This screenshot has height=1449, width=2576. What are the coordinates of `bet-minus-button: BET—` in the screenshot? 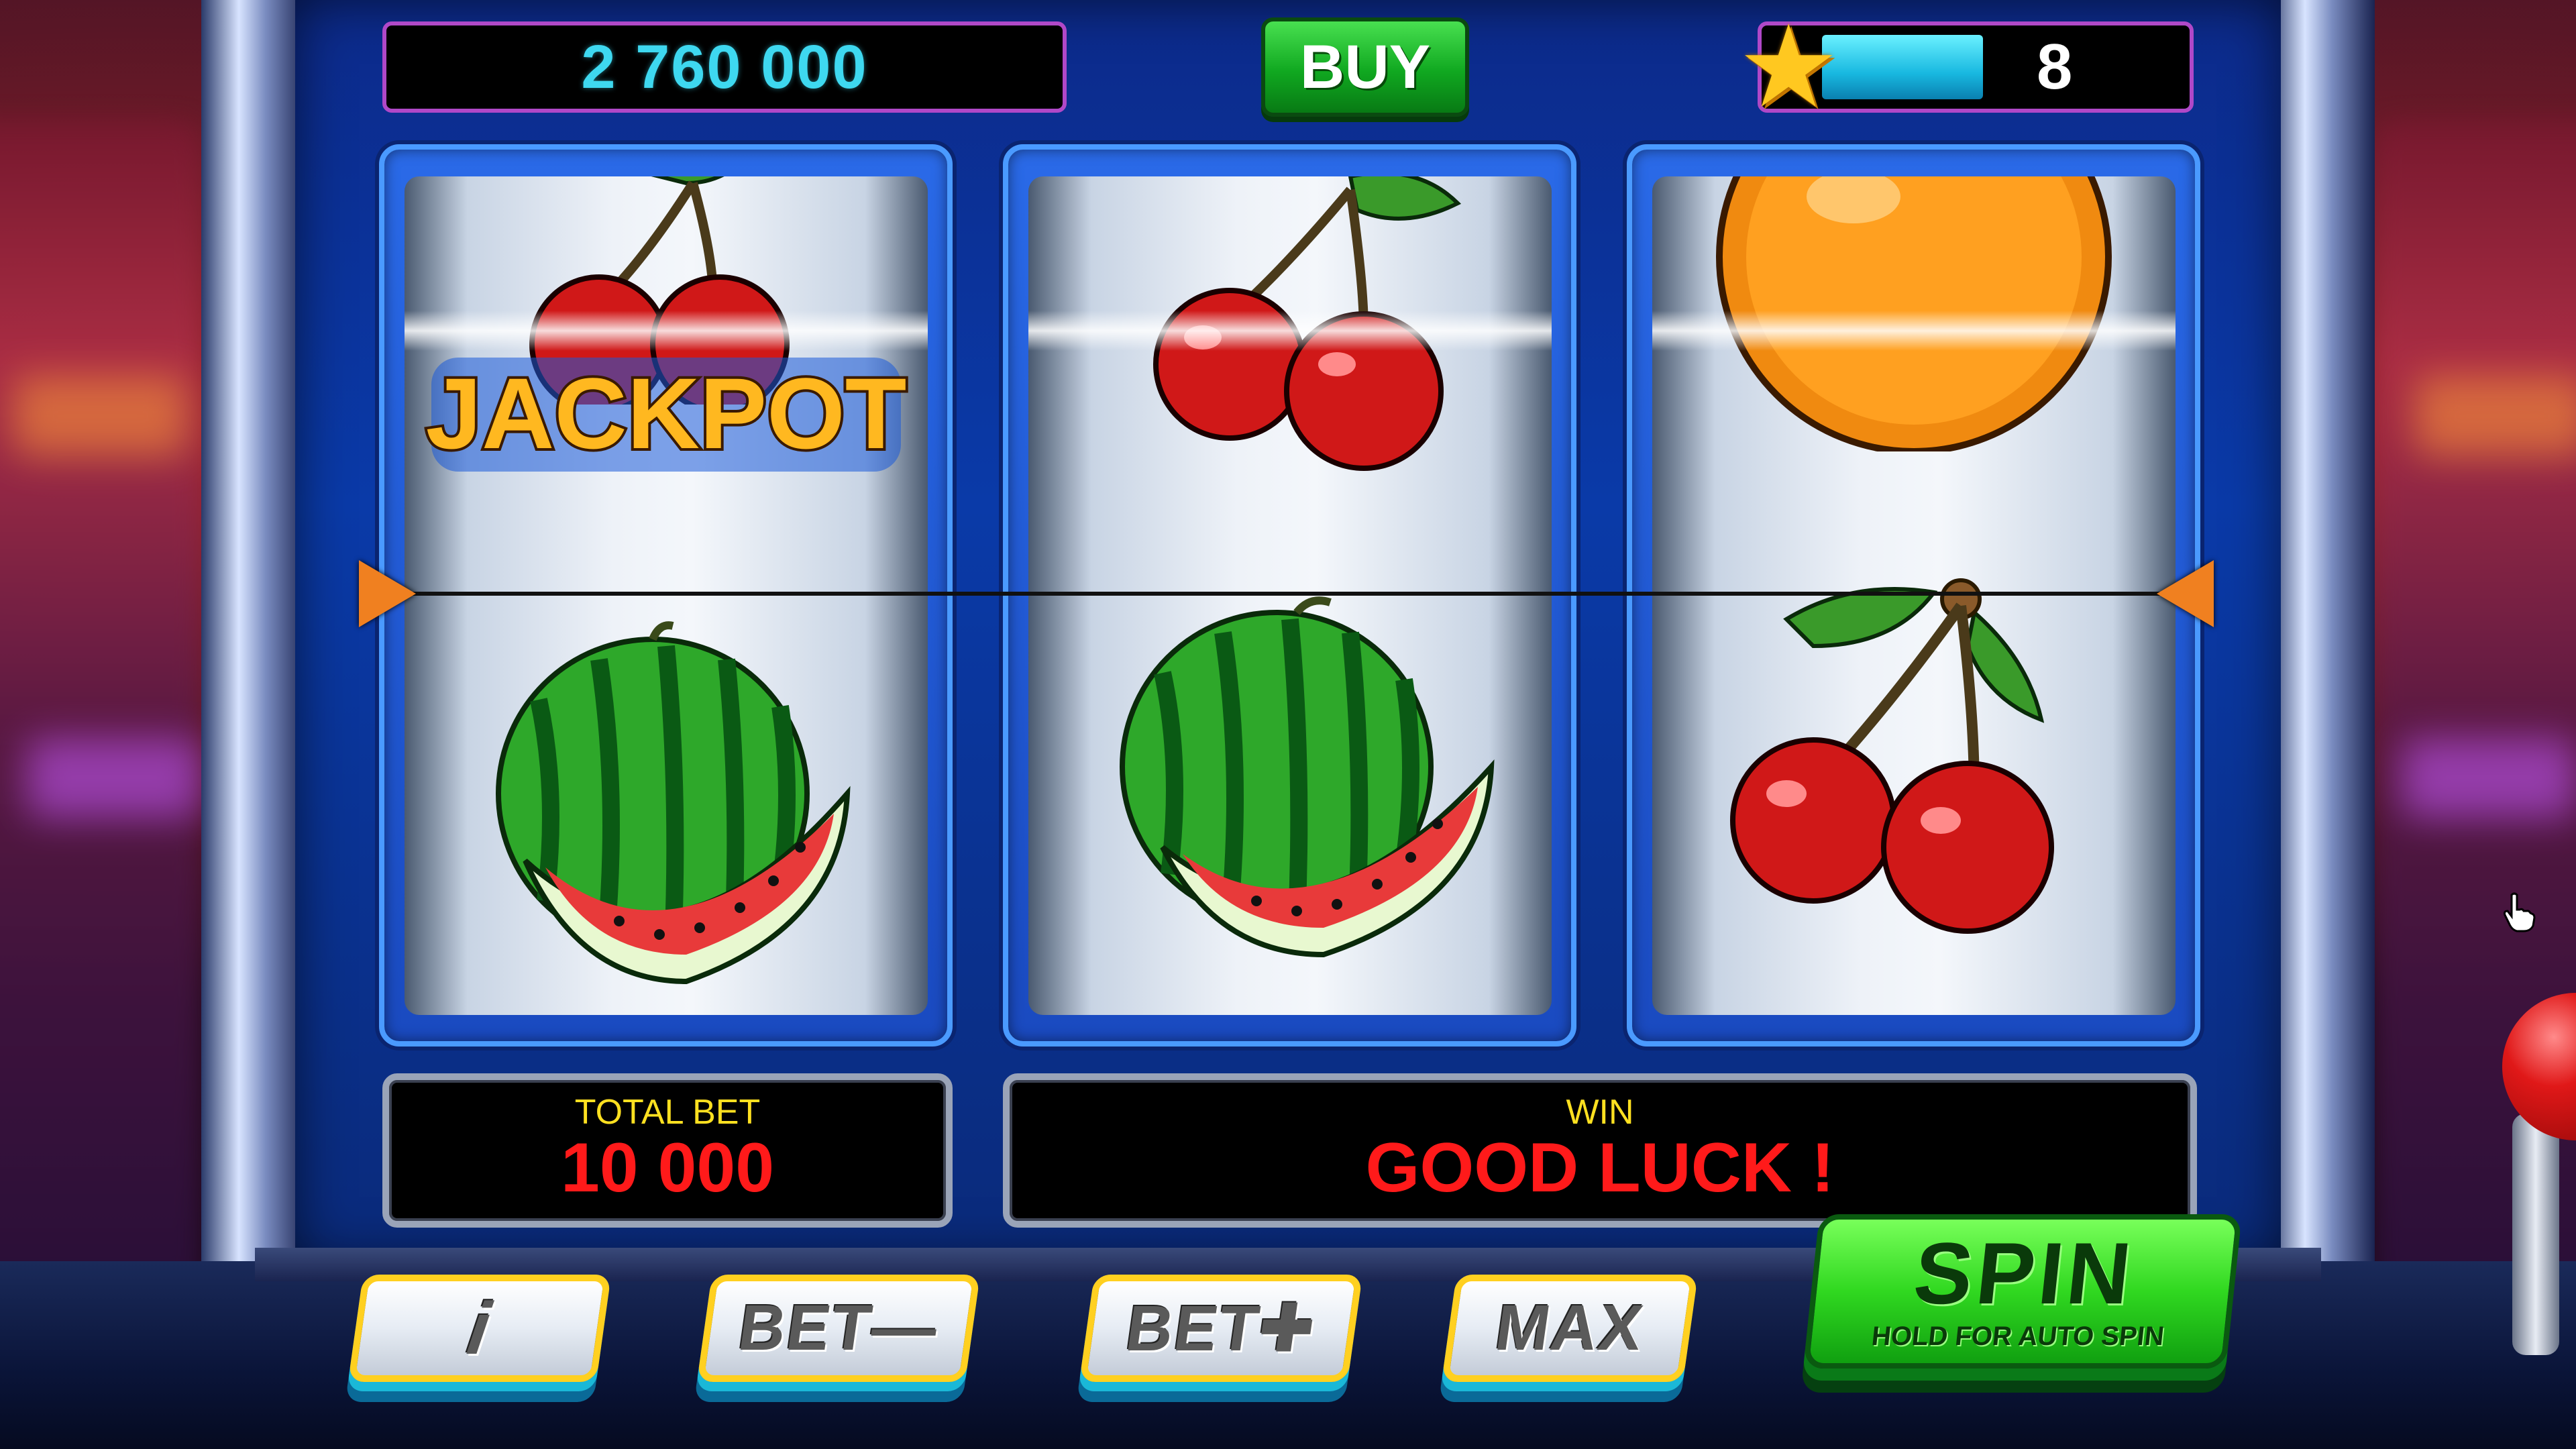 It's located at (838, 1328).